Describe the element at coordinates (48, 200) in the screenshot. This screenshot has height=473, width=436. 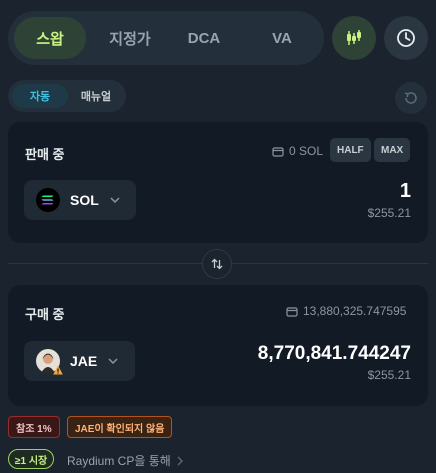
I see `solana-logo-icon` at that location.